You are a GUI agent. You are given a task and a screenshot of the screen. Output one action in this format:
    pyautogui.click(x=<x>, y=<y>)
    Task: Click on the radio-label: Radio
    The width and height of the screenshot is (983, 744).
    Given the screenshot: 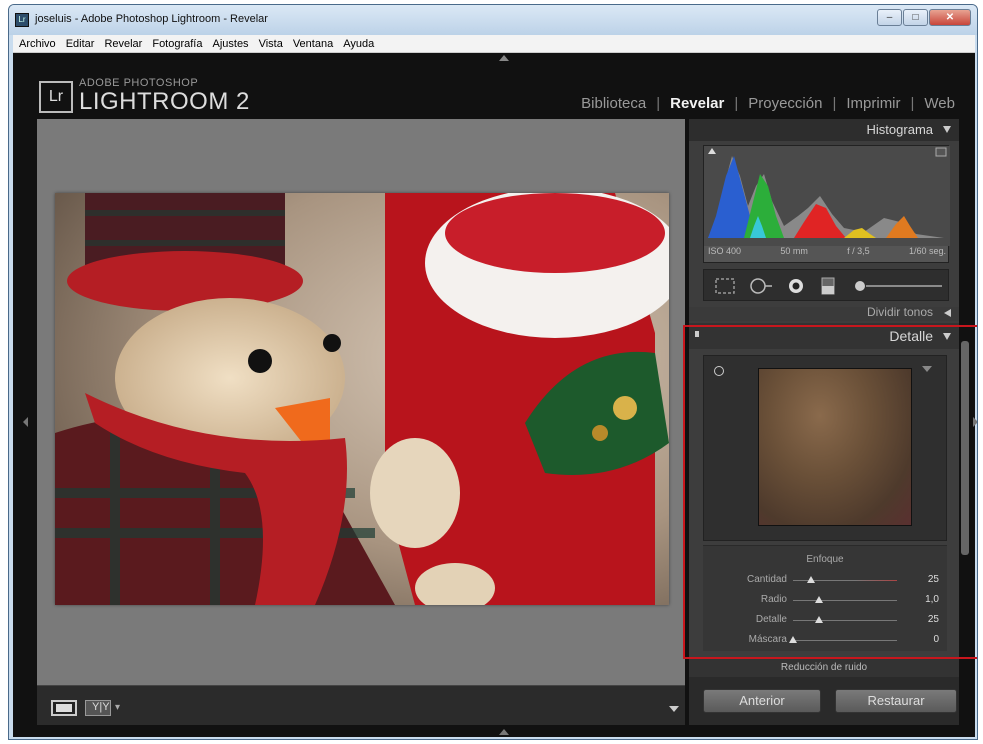 What is the action you would take?
    pyautogui.click(x=773, y=599)
    